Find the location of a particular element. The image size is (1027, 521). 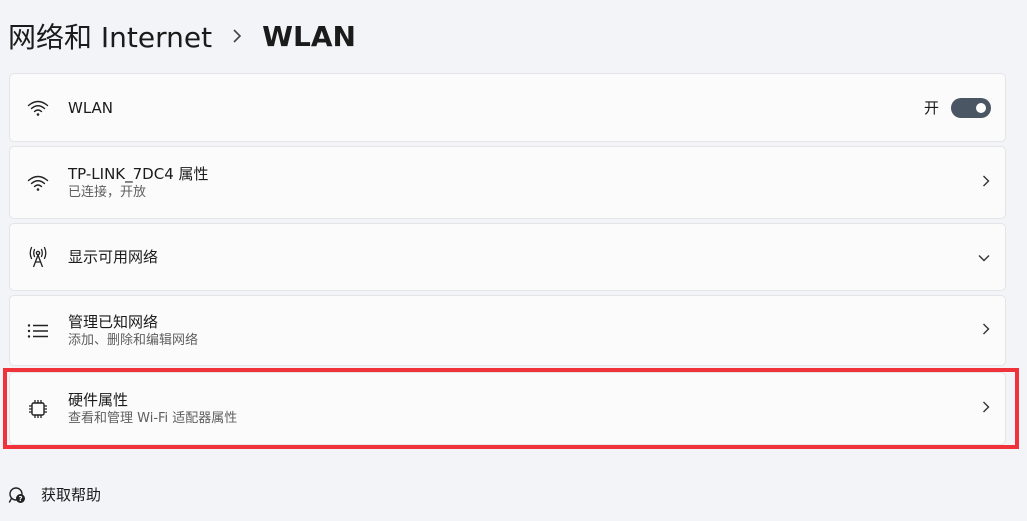

hardware-title: 硬件属性 is located at coordinates (98, 399).